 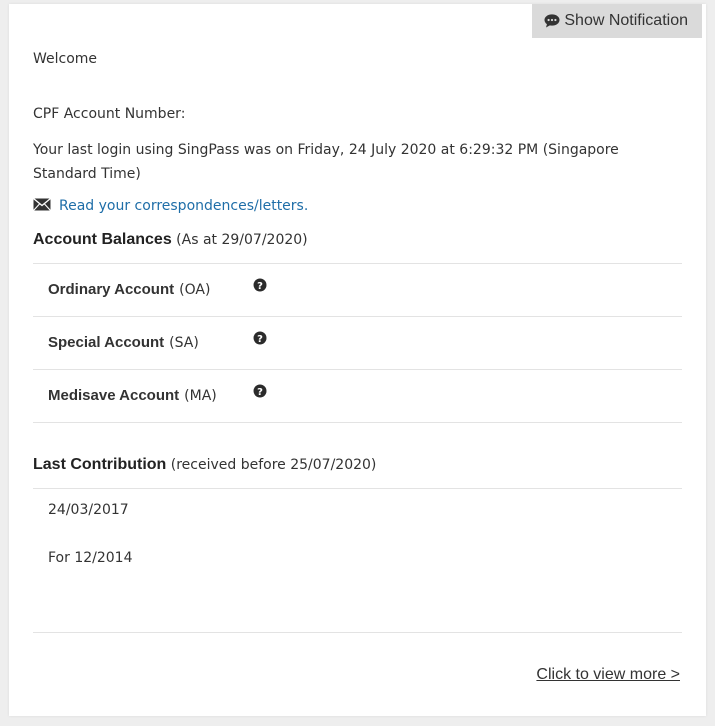 What do you see at coordinates (183, 206) in the screenshot?
I see `read-correspondences-link: Read your correspondences/letters.` at bounding box center [183, 206].